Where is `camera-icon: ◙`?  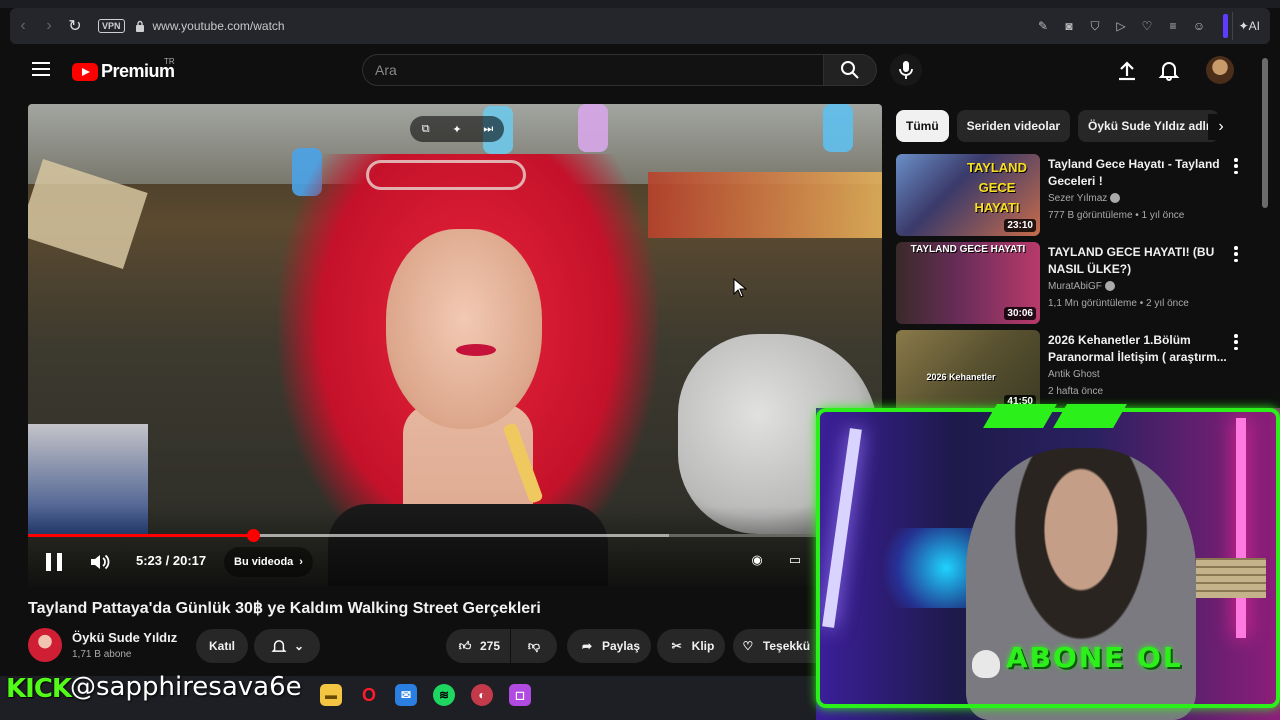
camera-icon: ◙ is located at coordinates (1069, 26).